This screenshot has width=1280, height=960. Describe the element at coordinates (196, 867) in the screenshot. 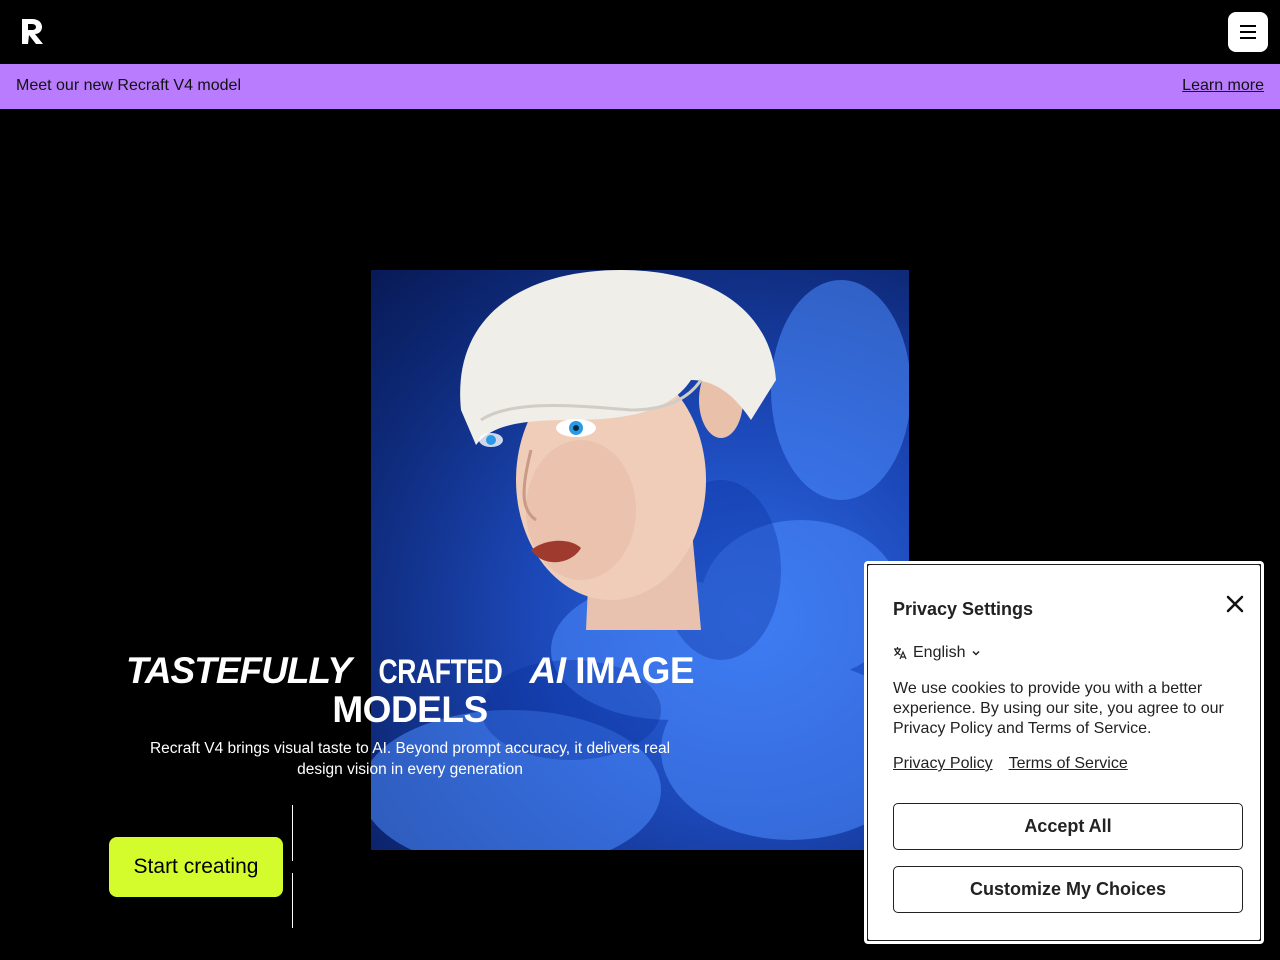

I see `start-creating-button: Start creating` at that location.